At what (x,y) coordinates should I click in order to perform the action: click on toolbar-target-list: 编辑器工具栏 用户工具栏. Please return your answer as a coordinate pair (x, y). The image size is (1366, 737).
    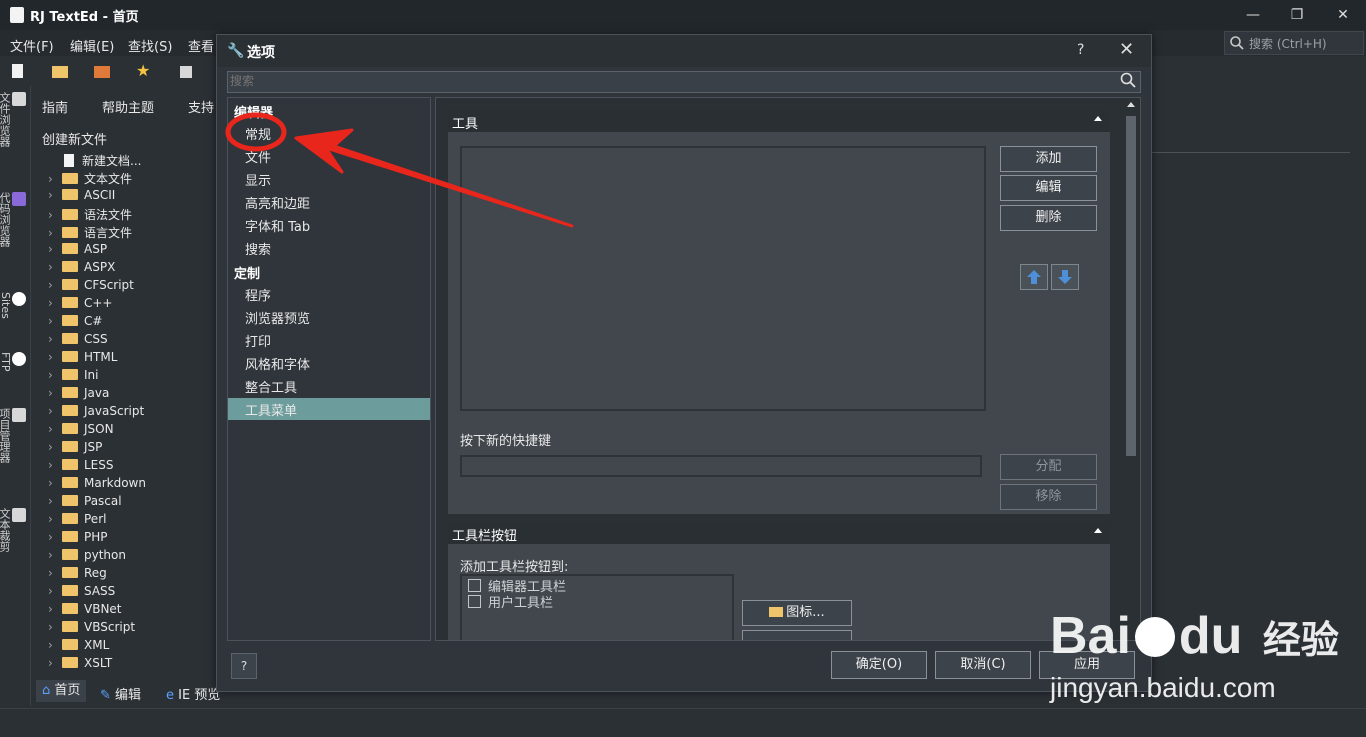
    Looking at the image, I should click on (597, 607).